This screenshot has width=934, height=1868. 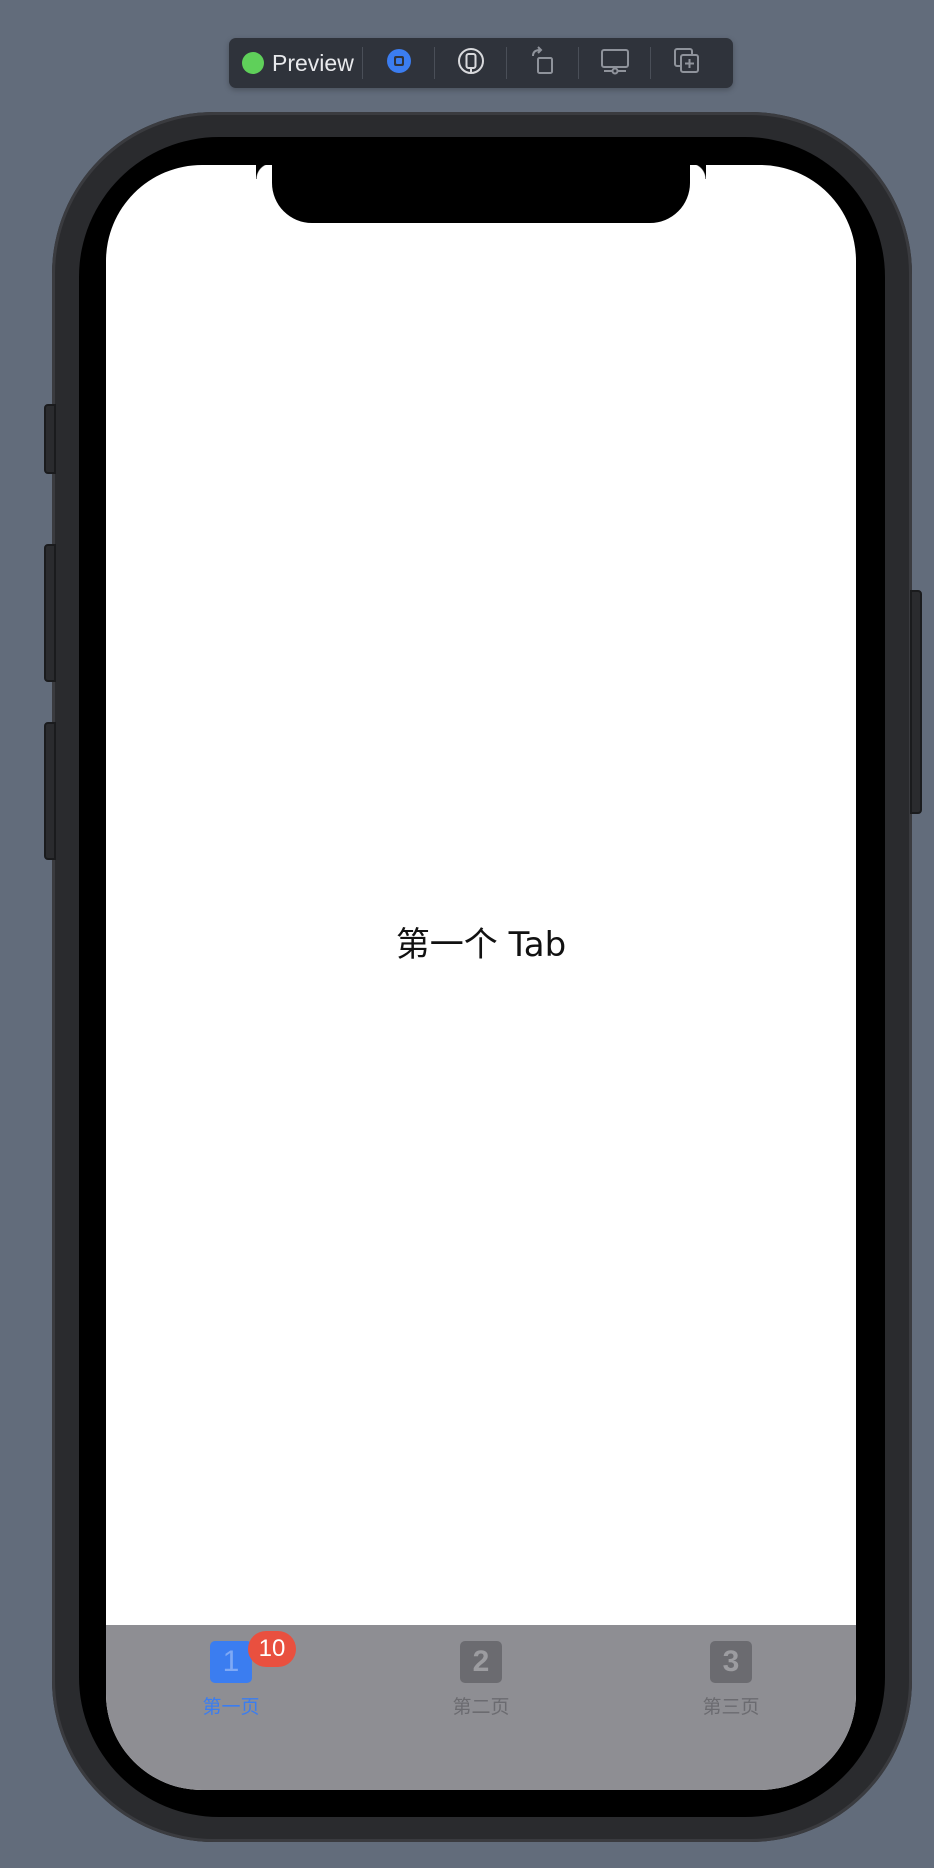 I want to click on device-select-button, so click(x=470, y=63).